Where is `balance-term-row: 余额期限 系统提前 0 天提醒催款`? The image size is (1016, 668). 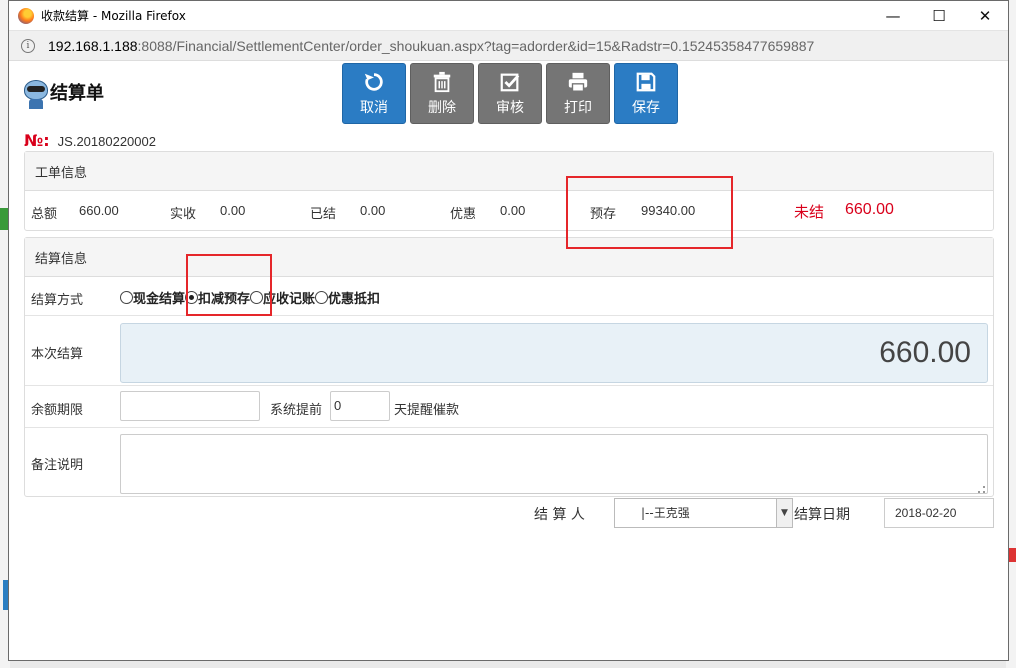
balance-term-row: 余额期限 系统提前 0 天提醒催款 is located at coordinates (509, 407).